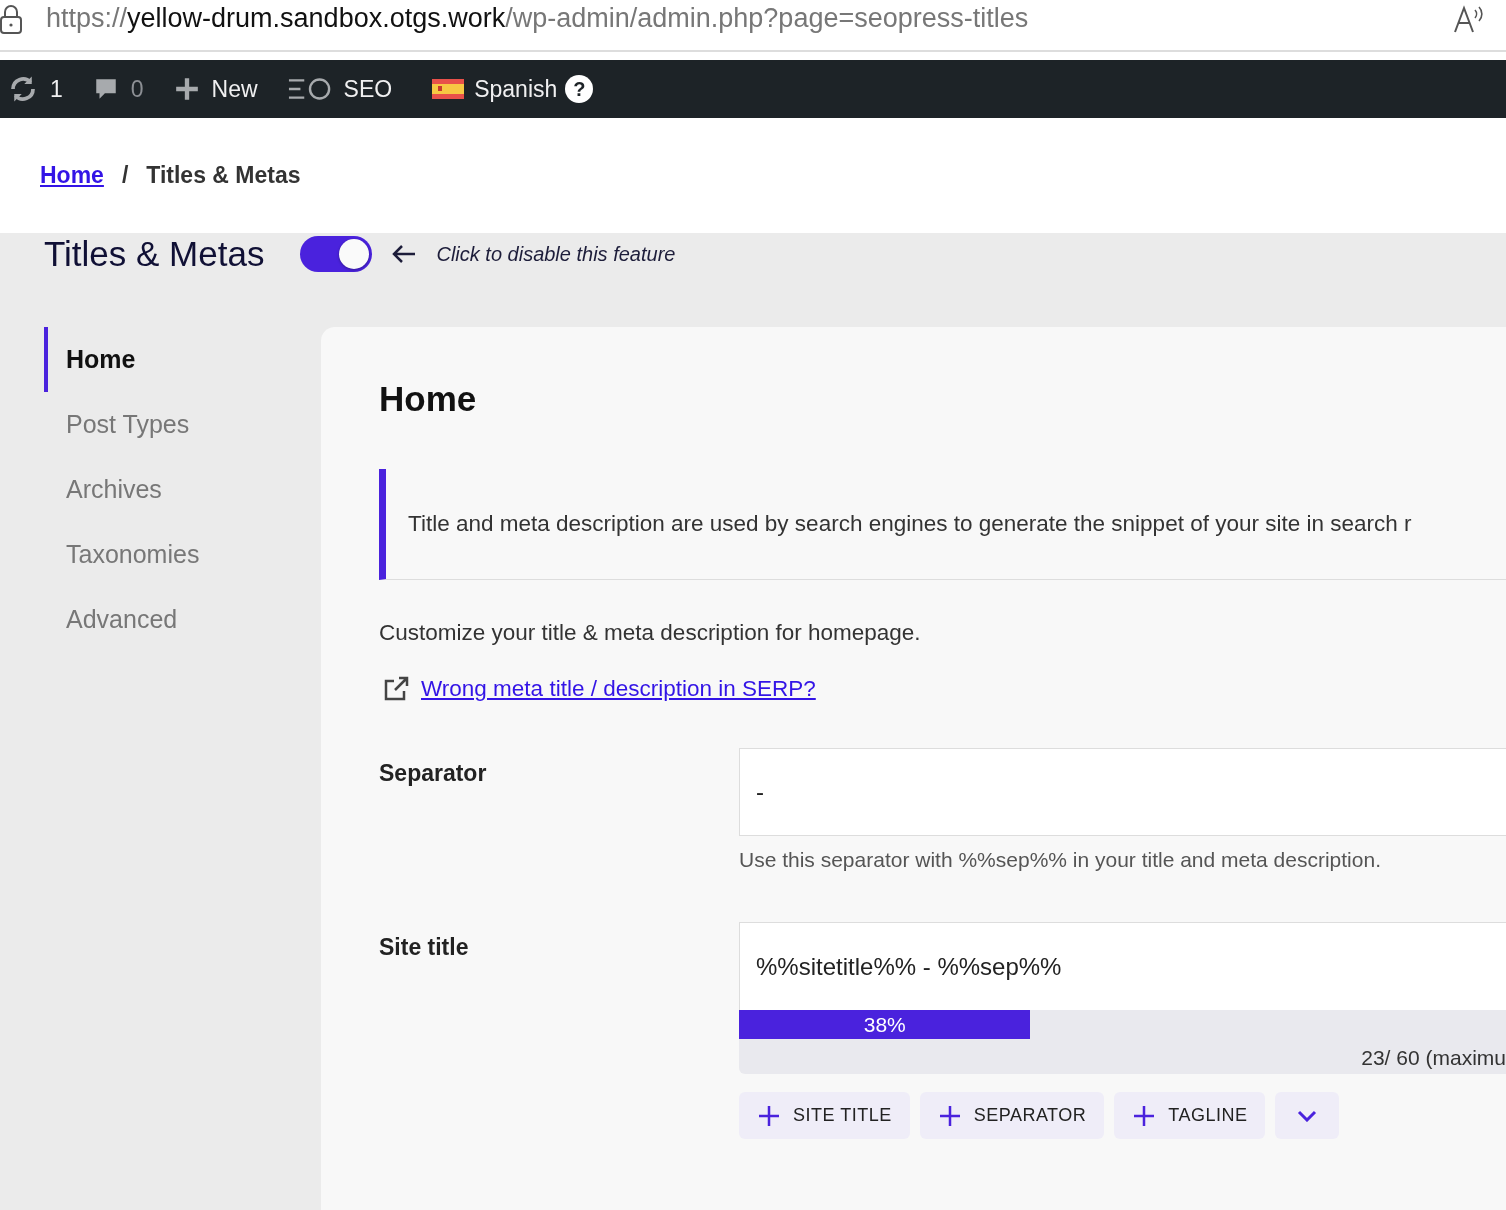  Describe the element at coordinates (433, 773) in the screenshot. I see `field-label: Separator` at that location.